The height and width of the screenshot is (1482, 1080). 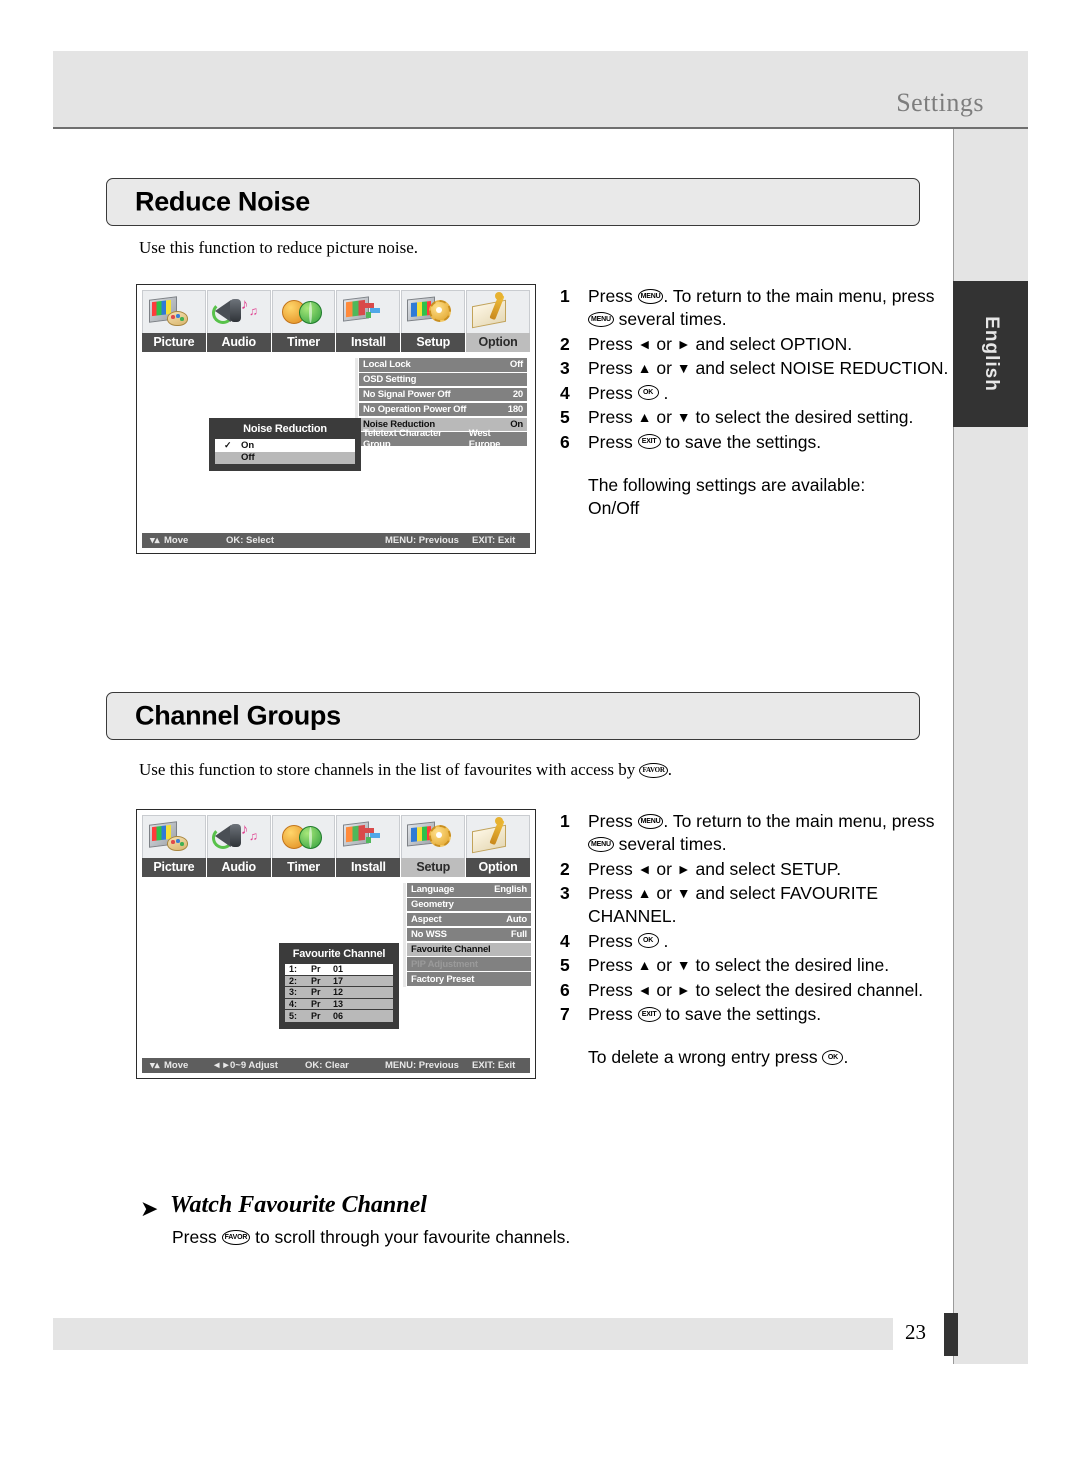 I want to click on step-item: 2 Press ◄ or ► and select OPTION., so click(x=756, y=344).